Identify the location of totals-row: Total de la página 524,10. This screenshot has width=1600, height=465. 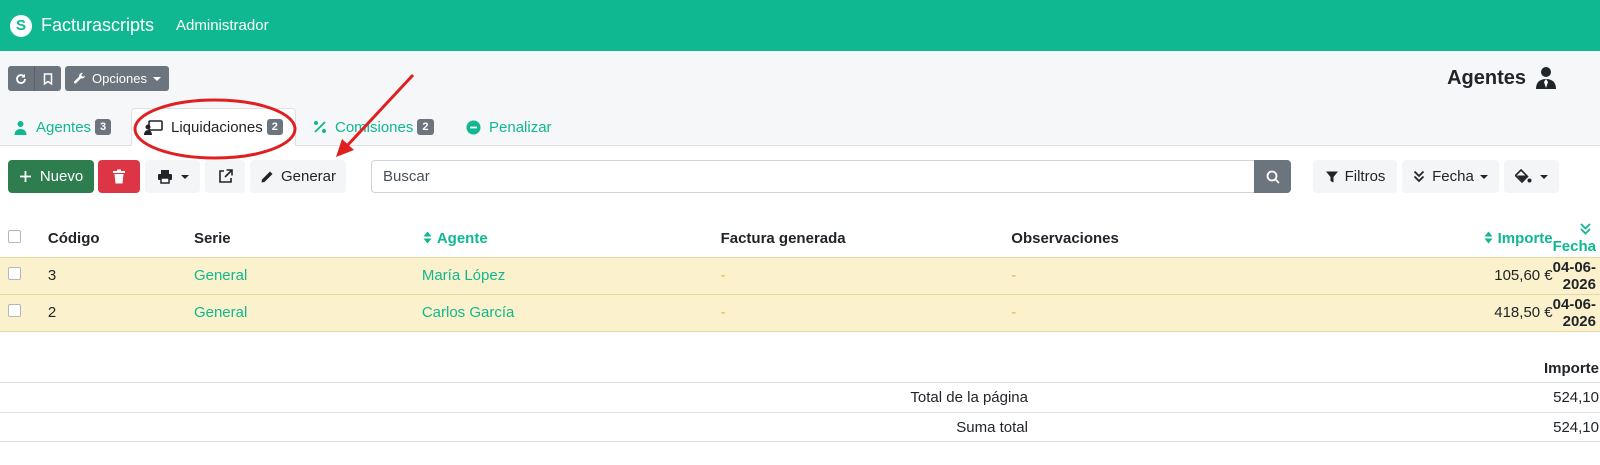
(800, 397).